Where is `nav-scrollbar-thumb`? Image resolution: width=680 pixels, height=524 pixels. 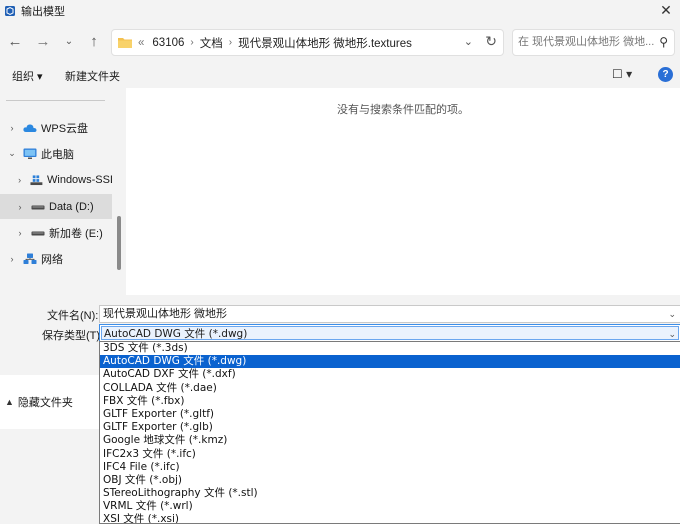 nav-scrollbar-thumb is located at coordinates (119, 243).